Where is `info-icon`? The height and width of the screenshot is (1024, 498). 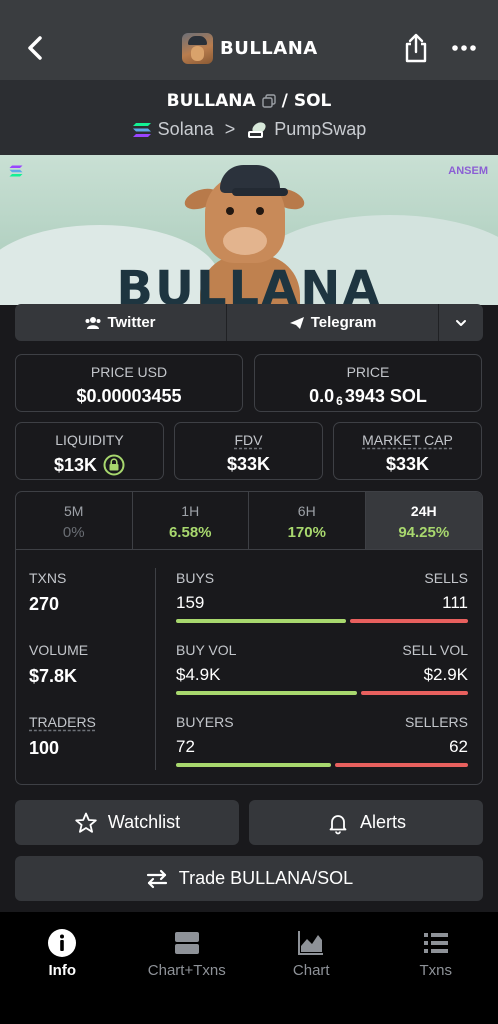 info-icon is located at coordinates (62, 943).